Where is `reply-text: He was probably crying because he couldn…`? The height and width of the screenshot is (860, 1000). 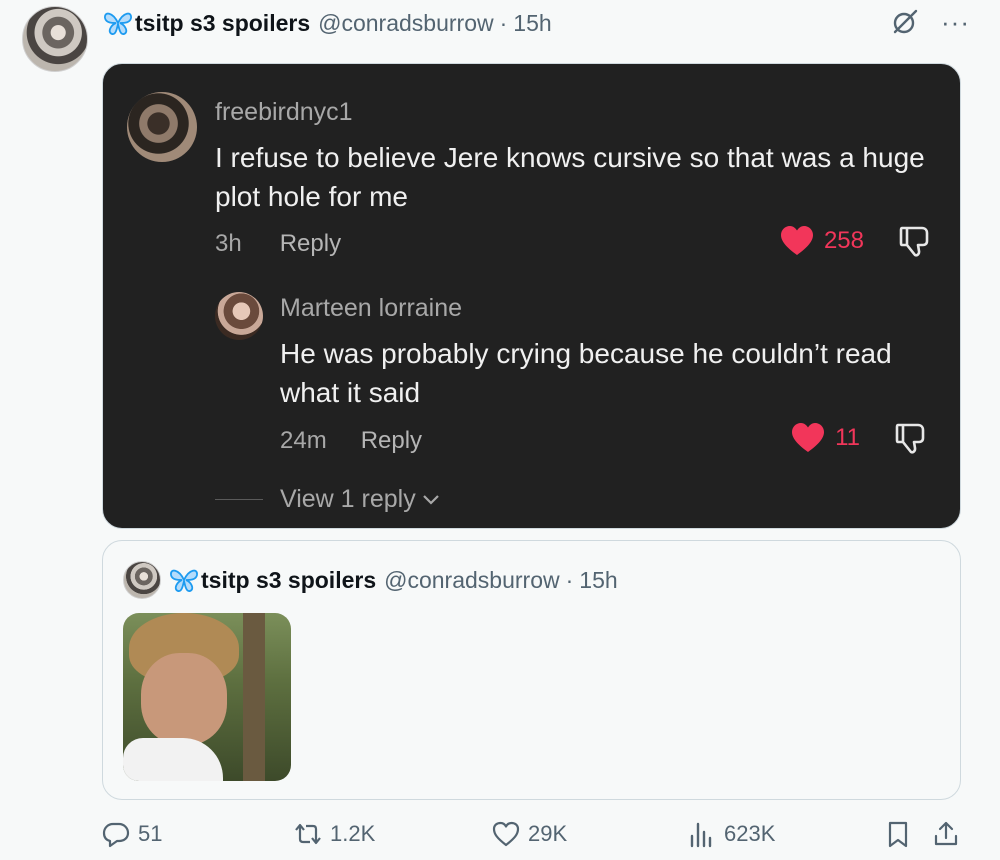
reply-text: He was probably crying because he couldn… is located at coordinates (586, 373).